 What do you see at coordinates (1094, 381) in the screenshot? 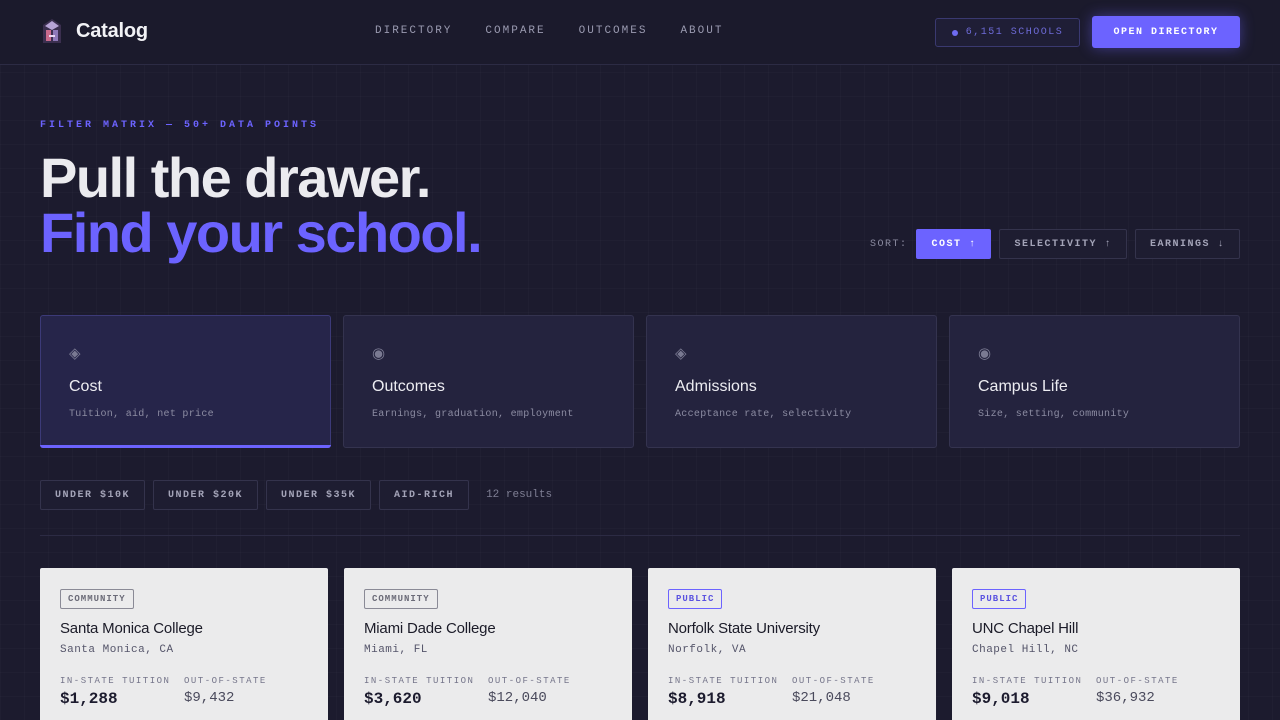
I see `category-card-campus-life: ◉ Campus Life Size, setting, community` at bounding box center [1094, 381].